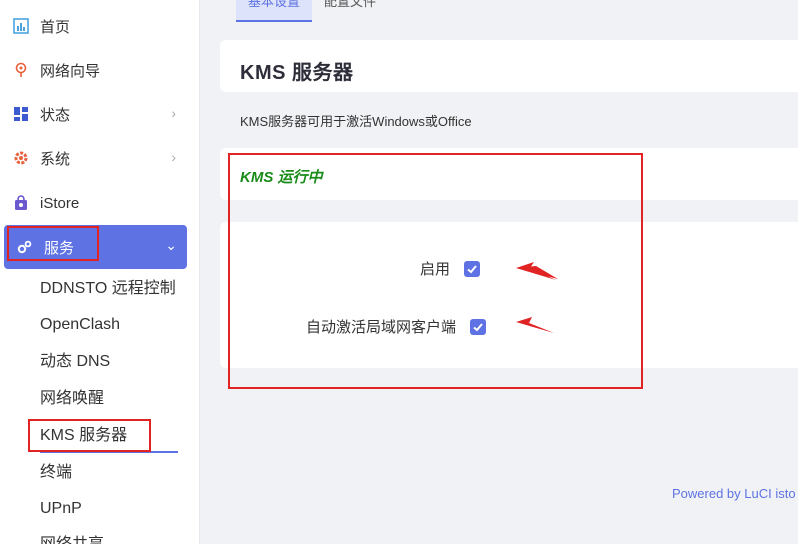 This screenshot has height=544, width=798. Describe the element at coordinates (381, 327) in the screenshot. I see `auto-activate-label: 自动激活局域网客户端` at that location.